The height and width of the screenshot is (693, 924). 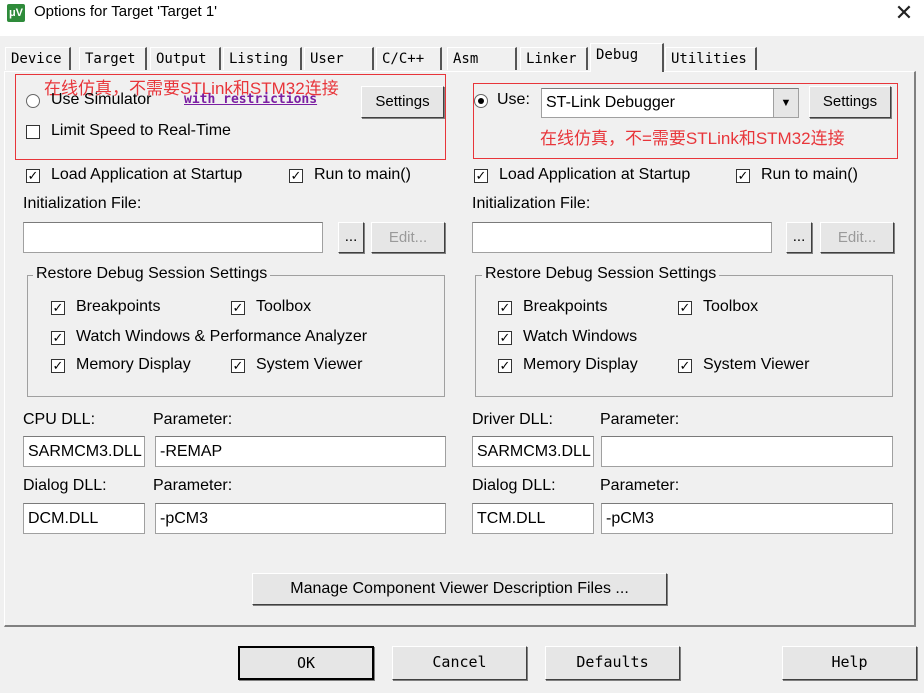 I want to click on right-dialog-dll-label: Dialog DLL:, so click(x=514, y=485).